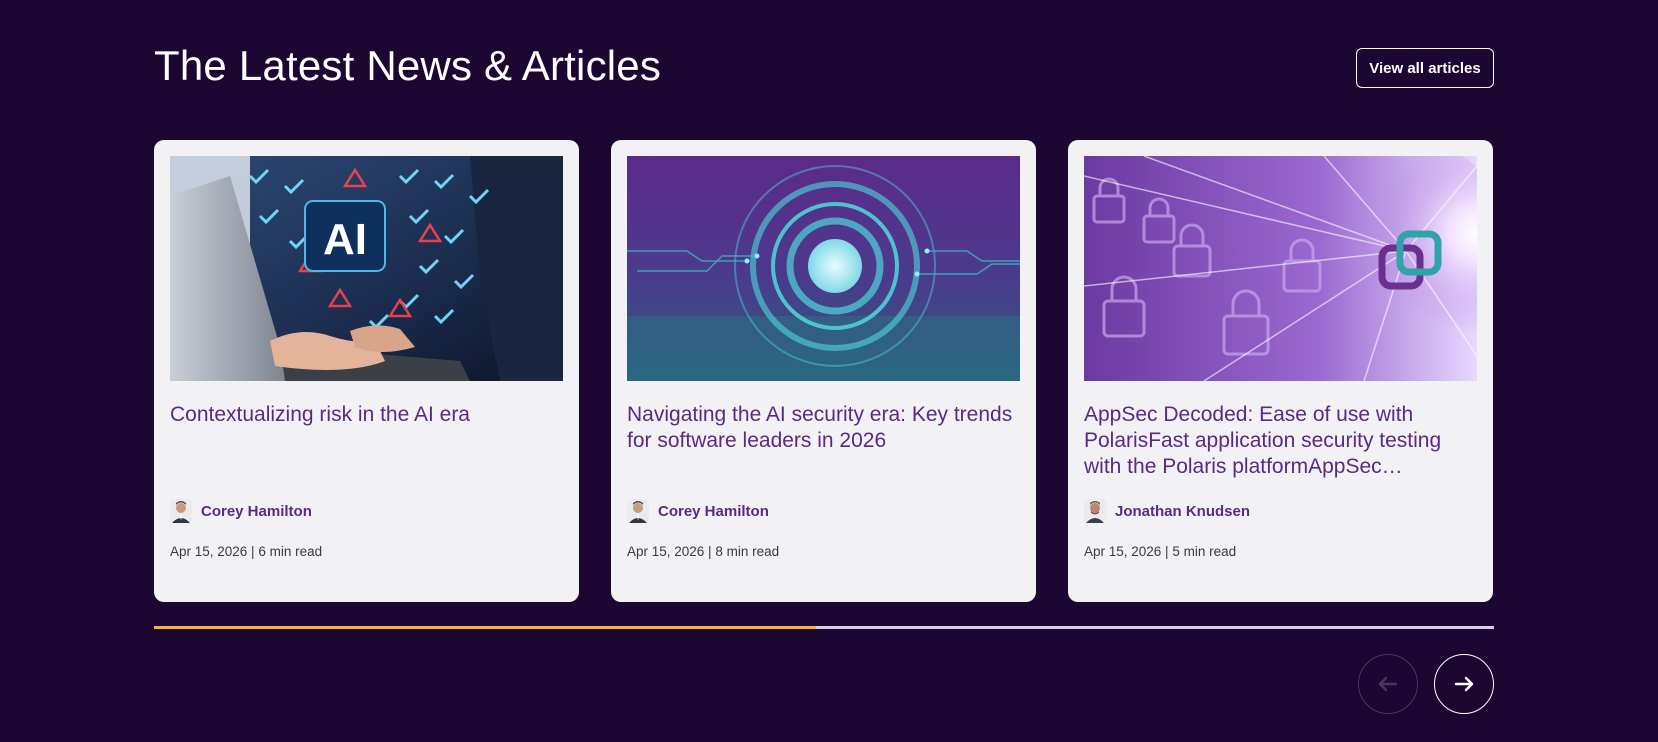 The image size is (1658, 742). What do you see at coordinates (1160, 551) in the screenshot?
I see `article-meta: Apr 15, 2026 | 5 min read` at bounding box center [1160, 551].